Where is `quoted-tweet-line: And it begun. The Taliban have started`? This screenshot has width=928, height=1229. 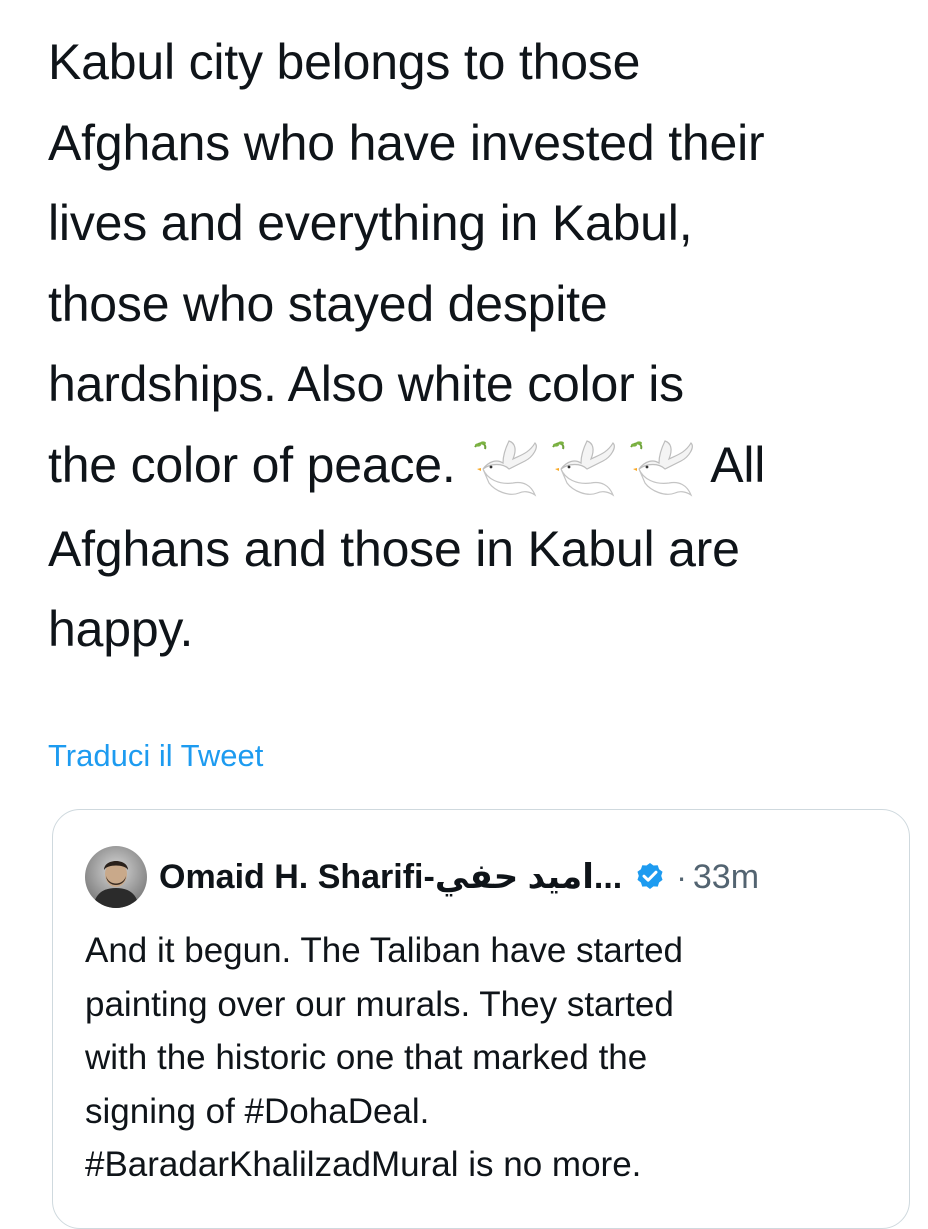
quoted-tweet-line: And it begun. The Taliban have started is located at coordinates (384, 950).